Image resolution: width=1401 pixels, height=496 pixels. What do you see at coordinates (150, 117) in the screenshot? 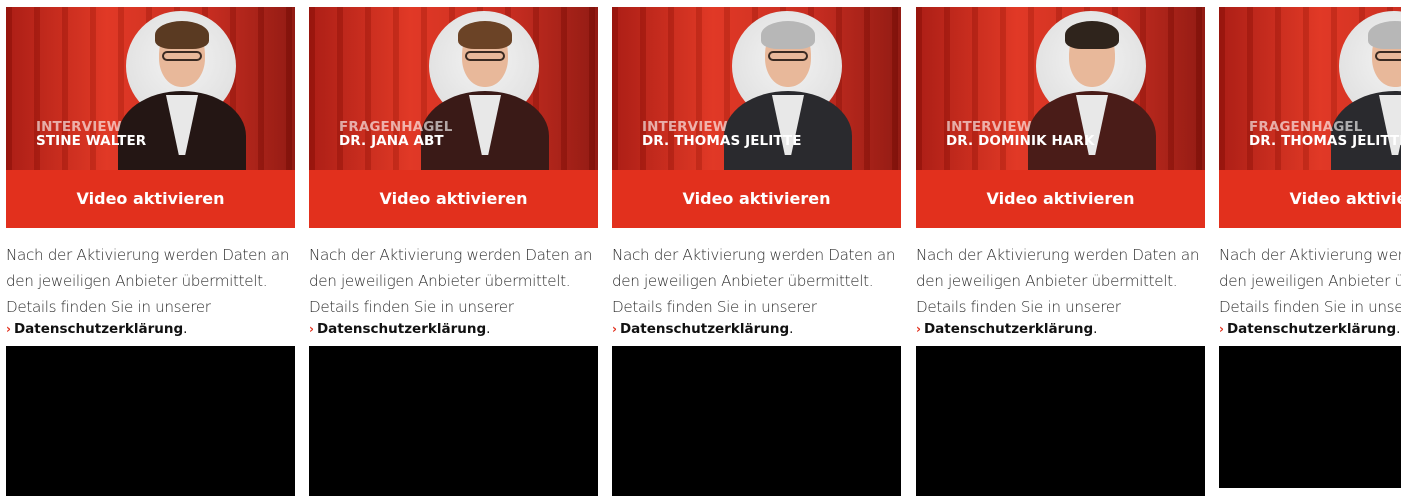
I see `video-thumbnail: INTERVIEW STINE WALTER Video aktivieren` at bounding box center [150, 117].